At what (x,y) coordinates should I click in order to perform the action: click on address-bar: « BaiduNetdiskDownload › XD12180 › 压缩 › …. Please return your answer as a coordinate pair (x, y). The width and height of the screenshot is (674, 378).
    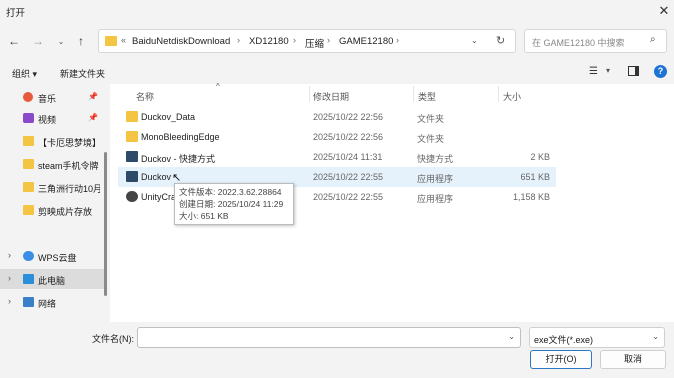
    Looking at the image, I should click on (307, 41).